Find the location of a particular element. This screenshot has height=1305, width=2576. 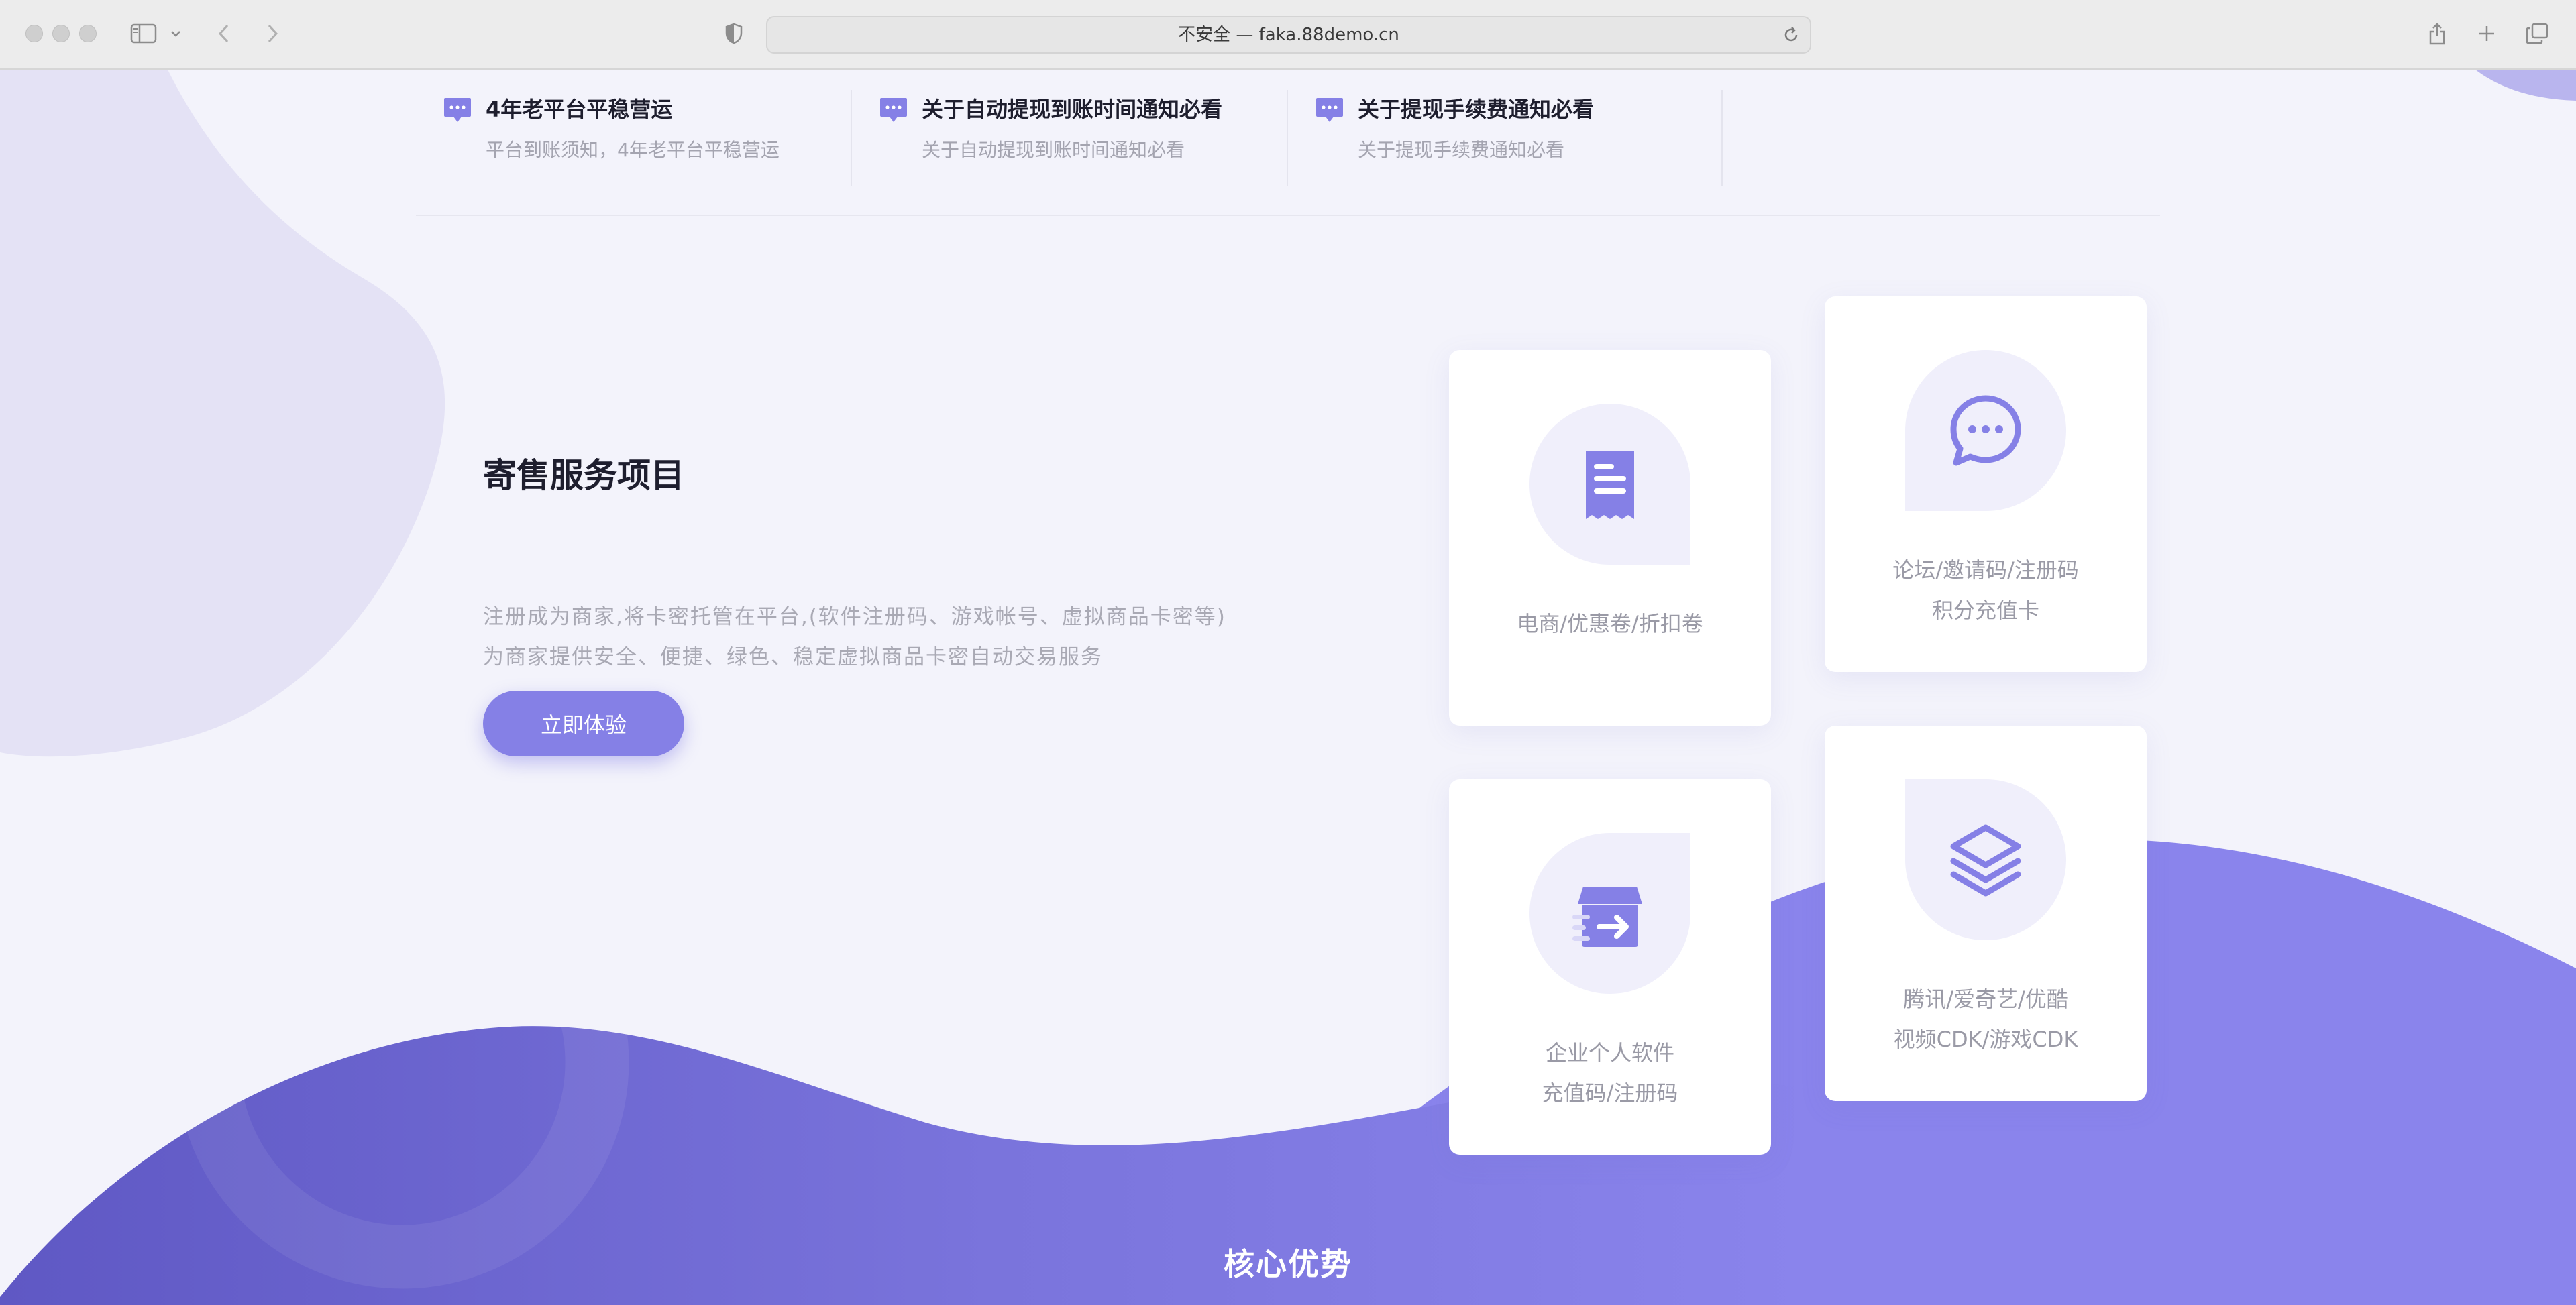

corner-blob is located at coordinates (2525, 85).